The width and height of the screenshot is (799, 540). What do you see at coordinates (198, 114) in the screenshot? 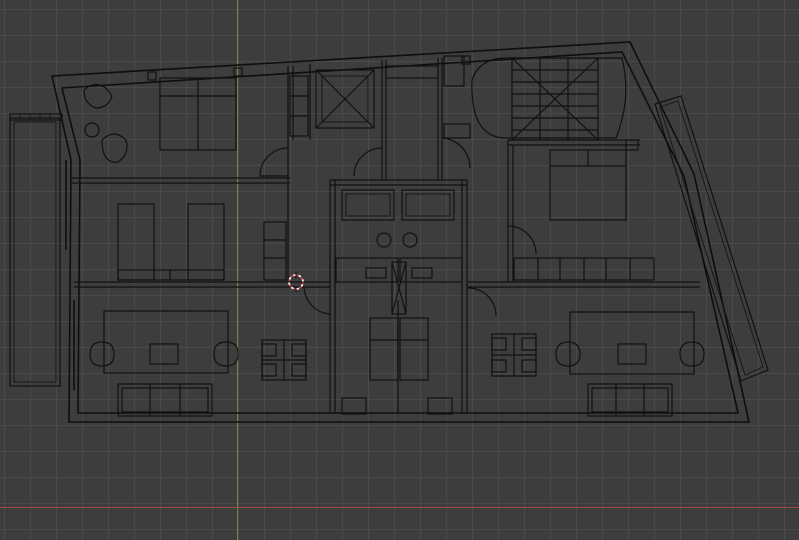
I see `bedroom-bed-top-left` at bounding box center [198, 114].